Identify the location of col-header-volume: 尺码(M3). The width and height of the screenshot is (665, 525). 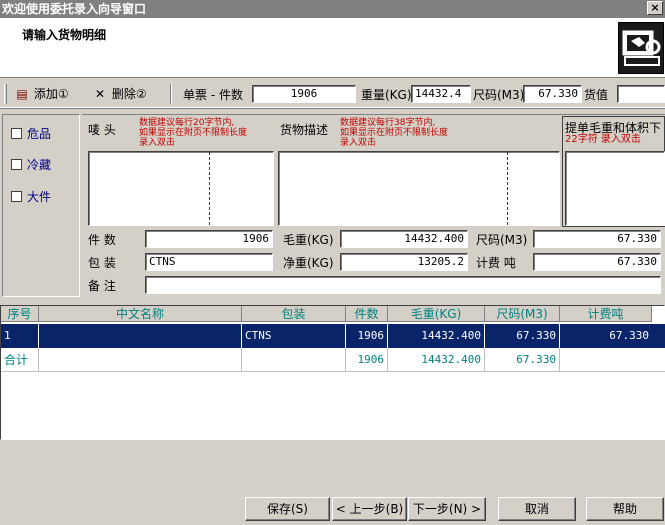
(522, 314).